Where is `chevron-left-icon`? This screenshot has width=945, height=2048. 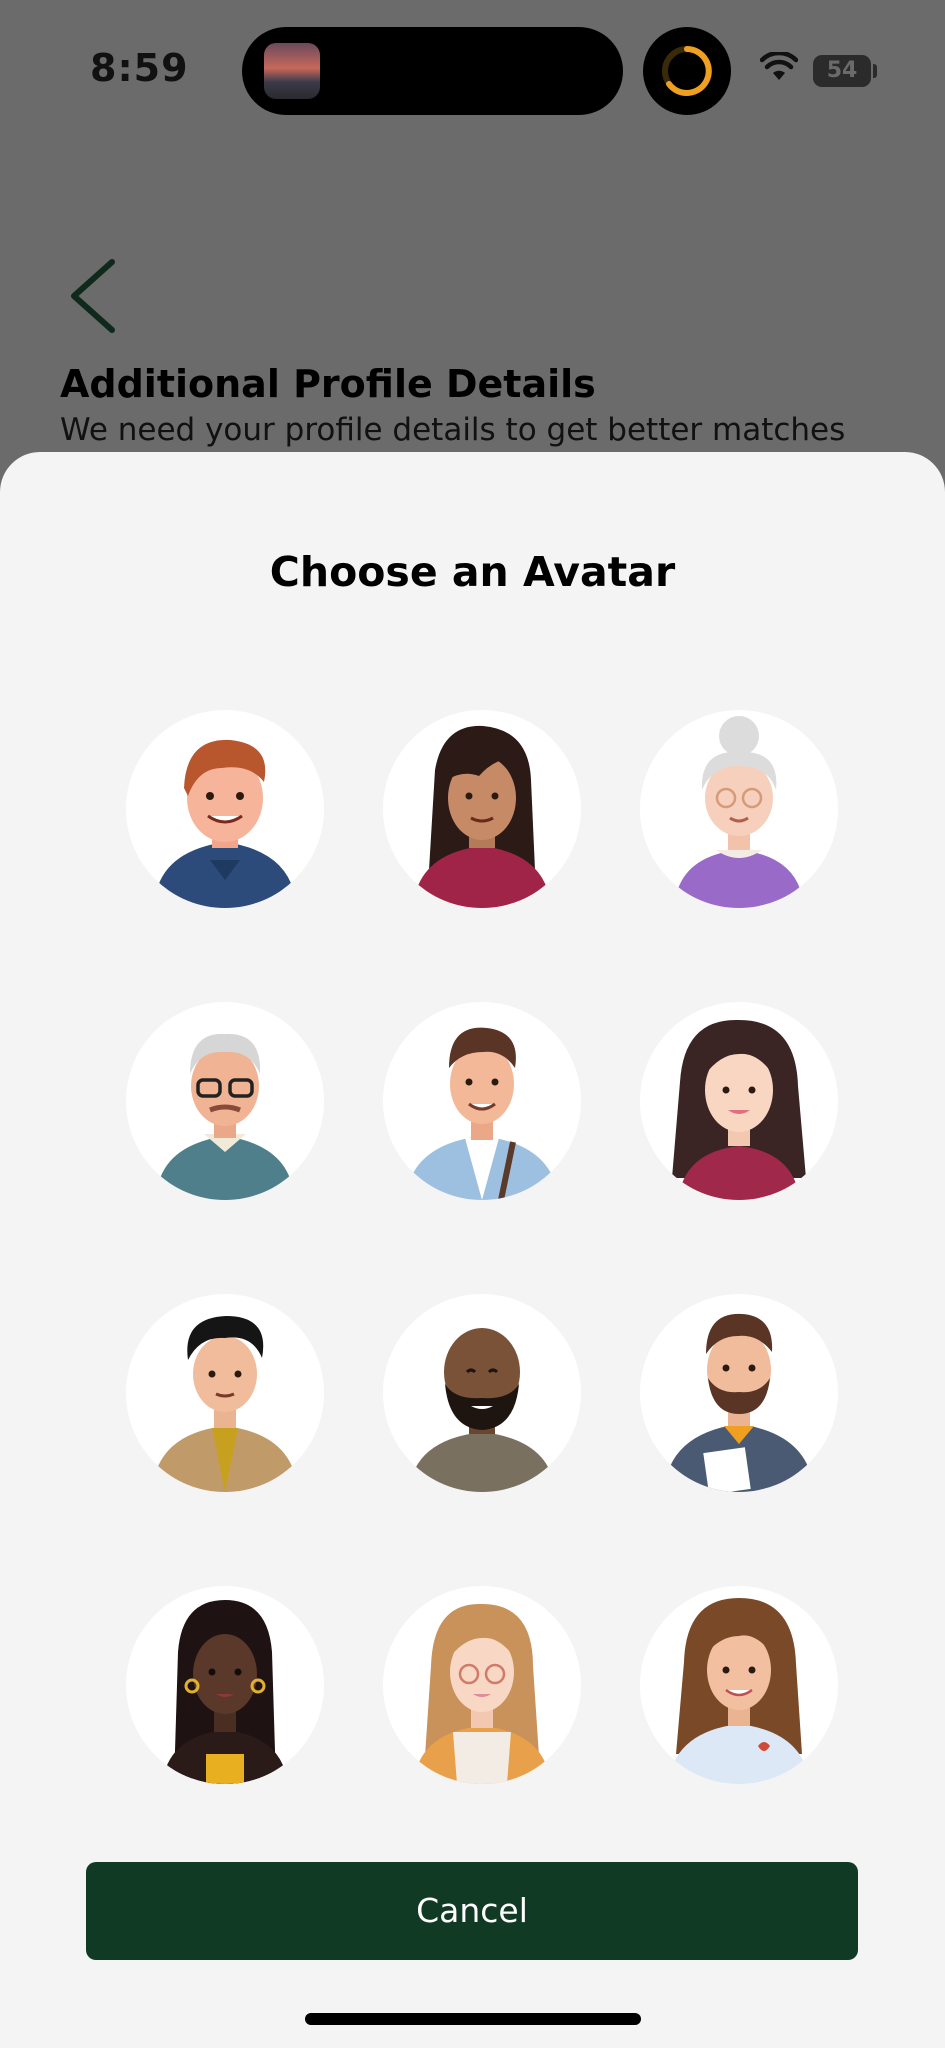 chevron-left-icon is located at coordinates (92, 298).